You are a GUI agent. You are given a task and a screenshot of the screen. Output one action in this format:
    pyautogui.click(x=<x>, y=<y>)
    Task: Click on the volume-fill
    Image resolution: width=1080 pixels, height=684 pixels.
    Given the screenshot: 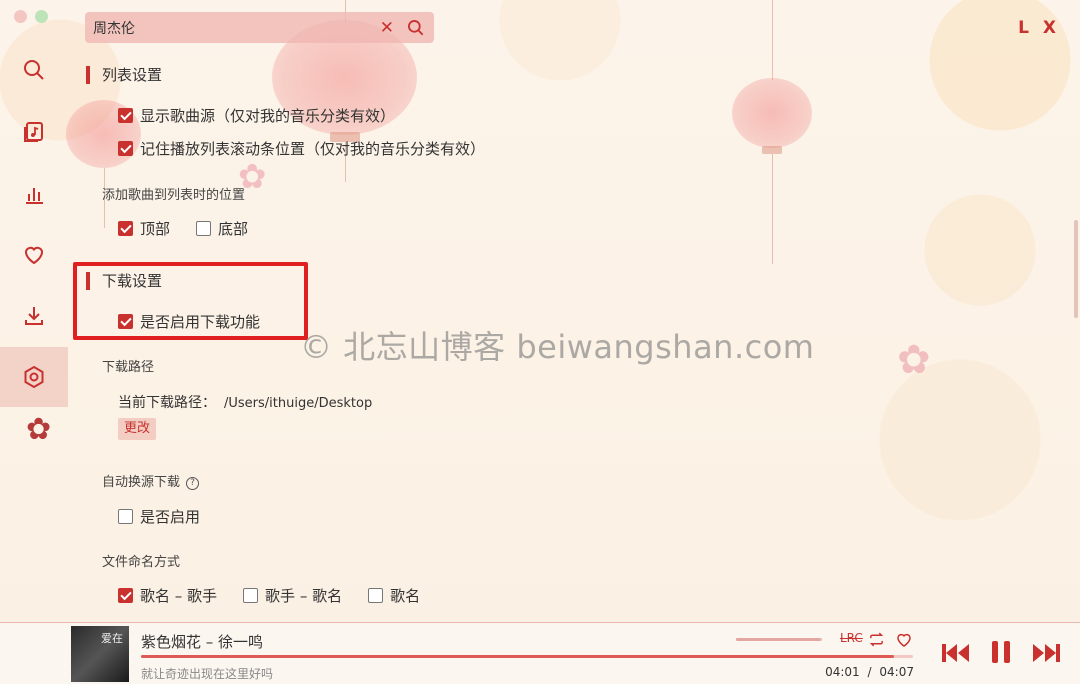 What is the action you would take?
    pyautogui.click(x=778, y=639)
    